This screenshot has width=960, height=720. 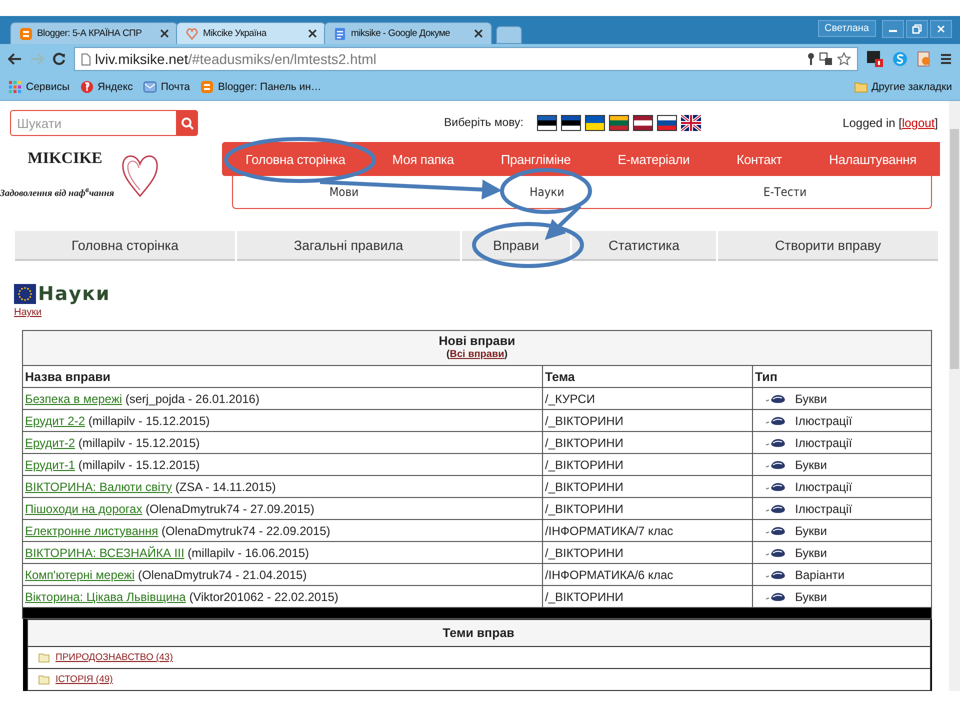 What do you see at coordinates (820, 575) in the screenshot?
I see `type-label: Варіанти` at bounding box center [820, 575].